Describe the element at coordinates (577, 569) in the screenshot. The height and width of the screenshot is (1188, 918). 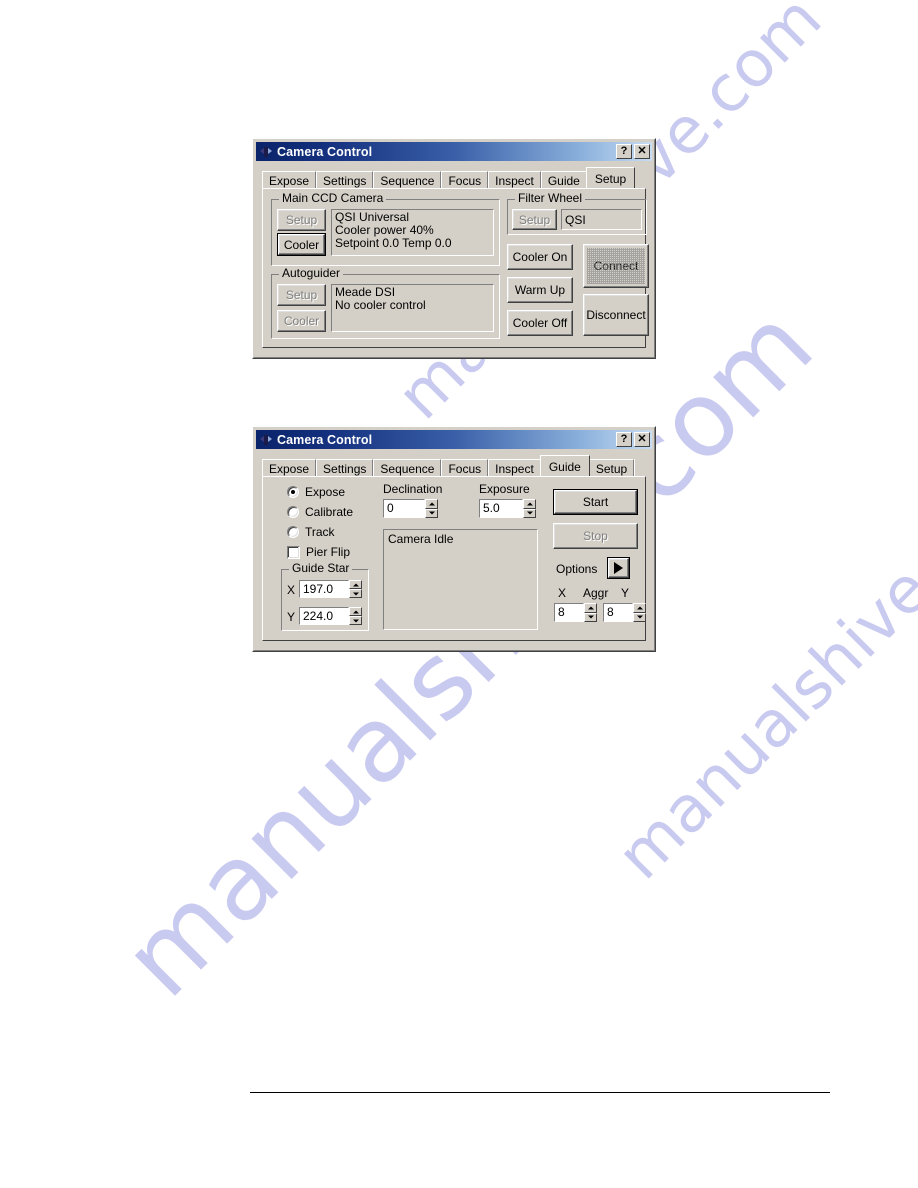
I see `options-label: Options` at that location.